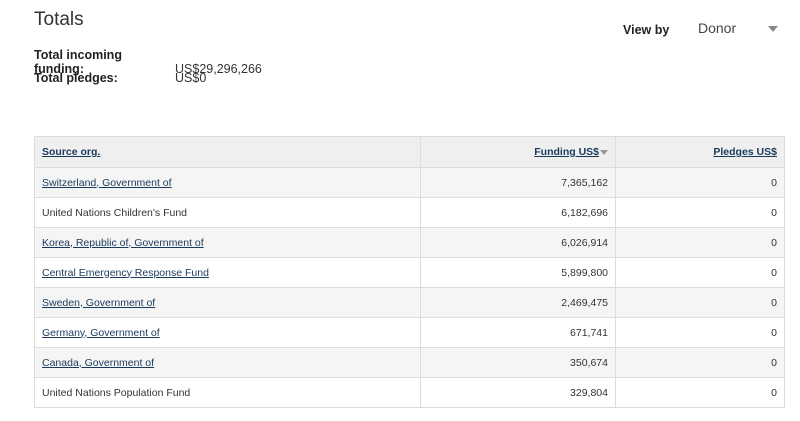 This screenshot has width=800, height=421. Describe the element at coordinates (227, 302) in the screenshot. I see `source-org-cell: Sweden, Government of` at that location.